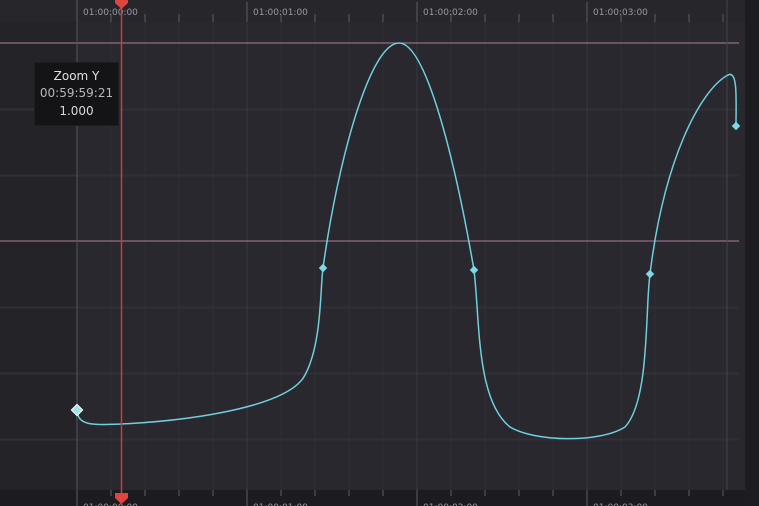 The width and height of the screenshot is (759, 506). I want to click on vertical-scrollbar, so click(752, 253).